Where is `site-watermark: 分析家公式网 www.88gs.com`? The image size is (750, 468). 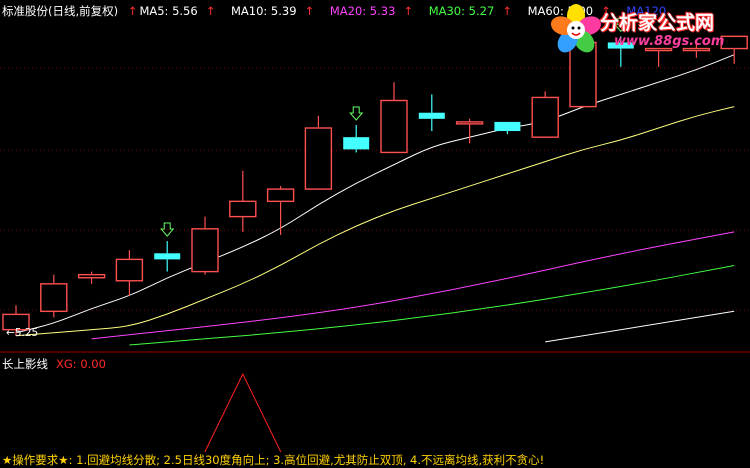 site-watermark: 分析家公式网 www.88gs.com is located at coordinates (648, 29).